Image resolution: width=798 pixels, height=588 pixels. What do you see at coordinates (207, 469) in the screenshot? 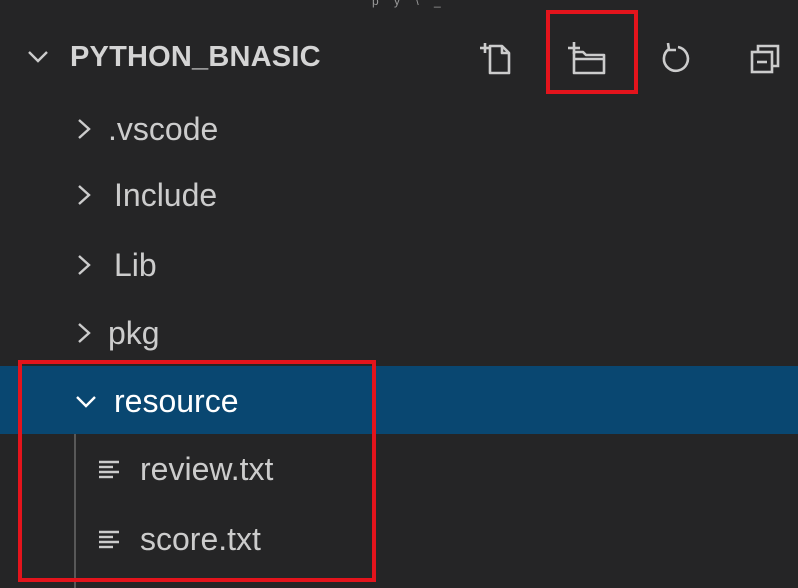
I see `tree-item-label: review.txt` at bounding box center [207, 469].